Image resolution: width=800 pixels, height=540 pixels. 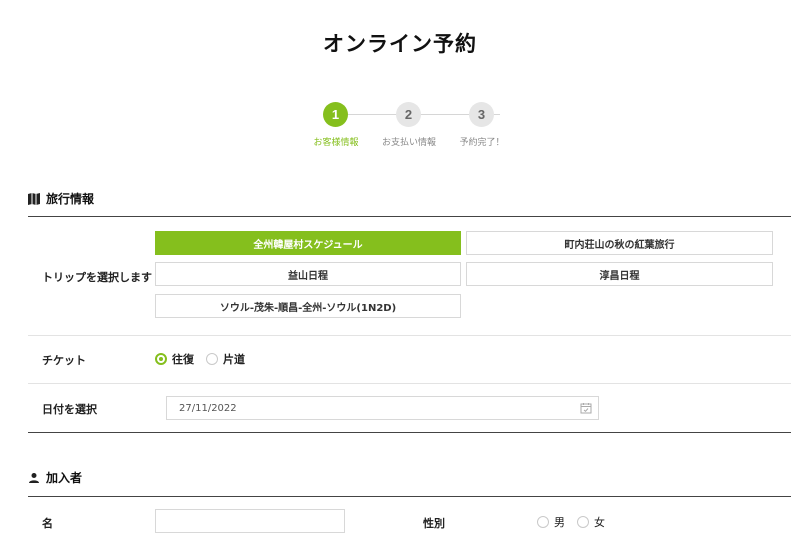 I want to click on step-1-circle: 1, so click(x=335, y=114).